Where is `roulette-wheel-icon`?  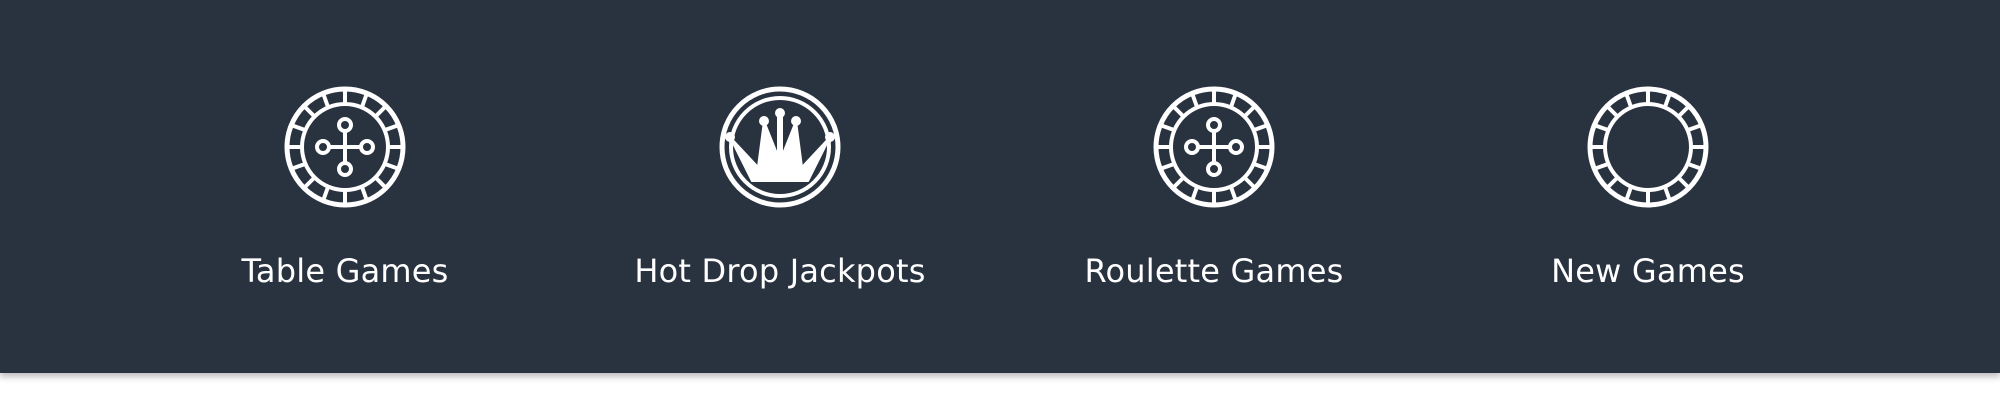
roulette-wheel-icon is located at coordinates (1648, 147).